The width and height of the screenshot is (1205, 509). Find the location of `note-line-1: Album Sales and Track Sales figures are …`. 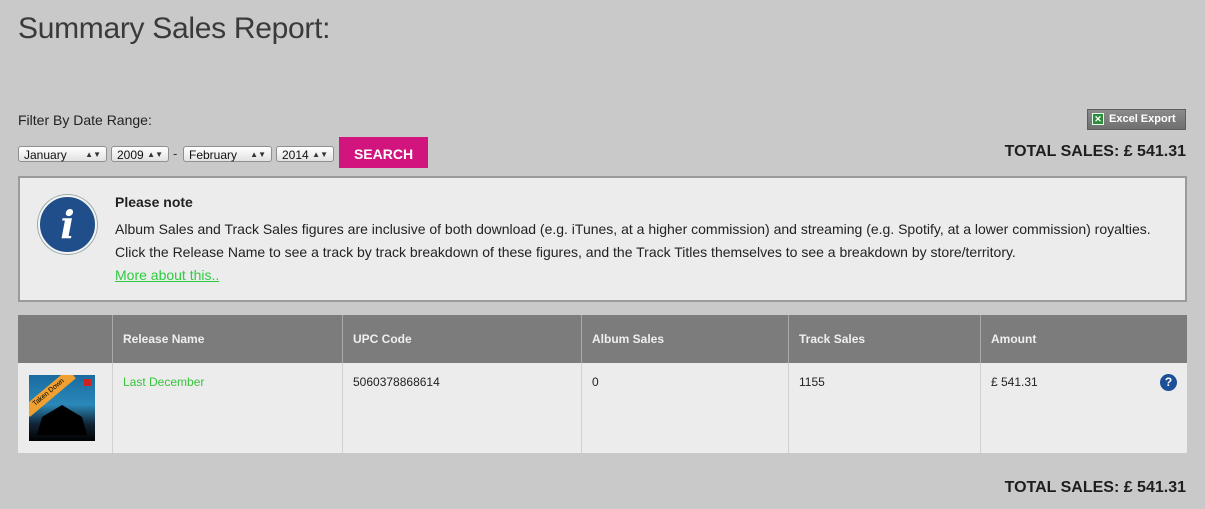

note-line-1: Album Sales and Track Sales figures are … is located at coordinates (633, 229).